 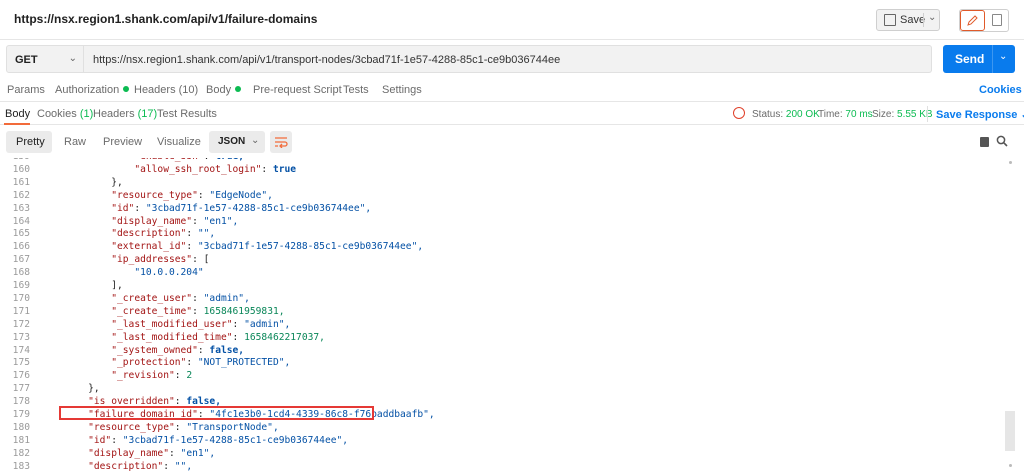 I want to click on json-value: "EdgeNode",, so click(x=241, y=195).